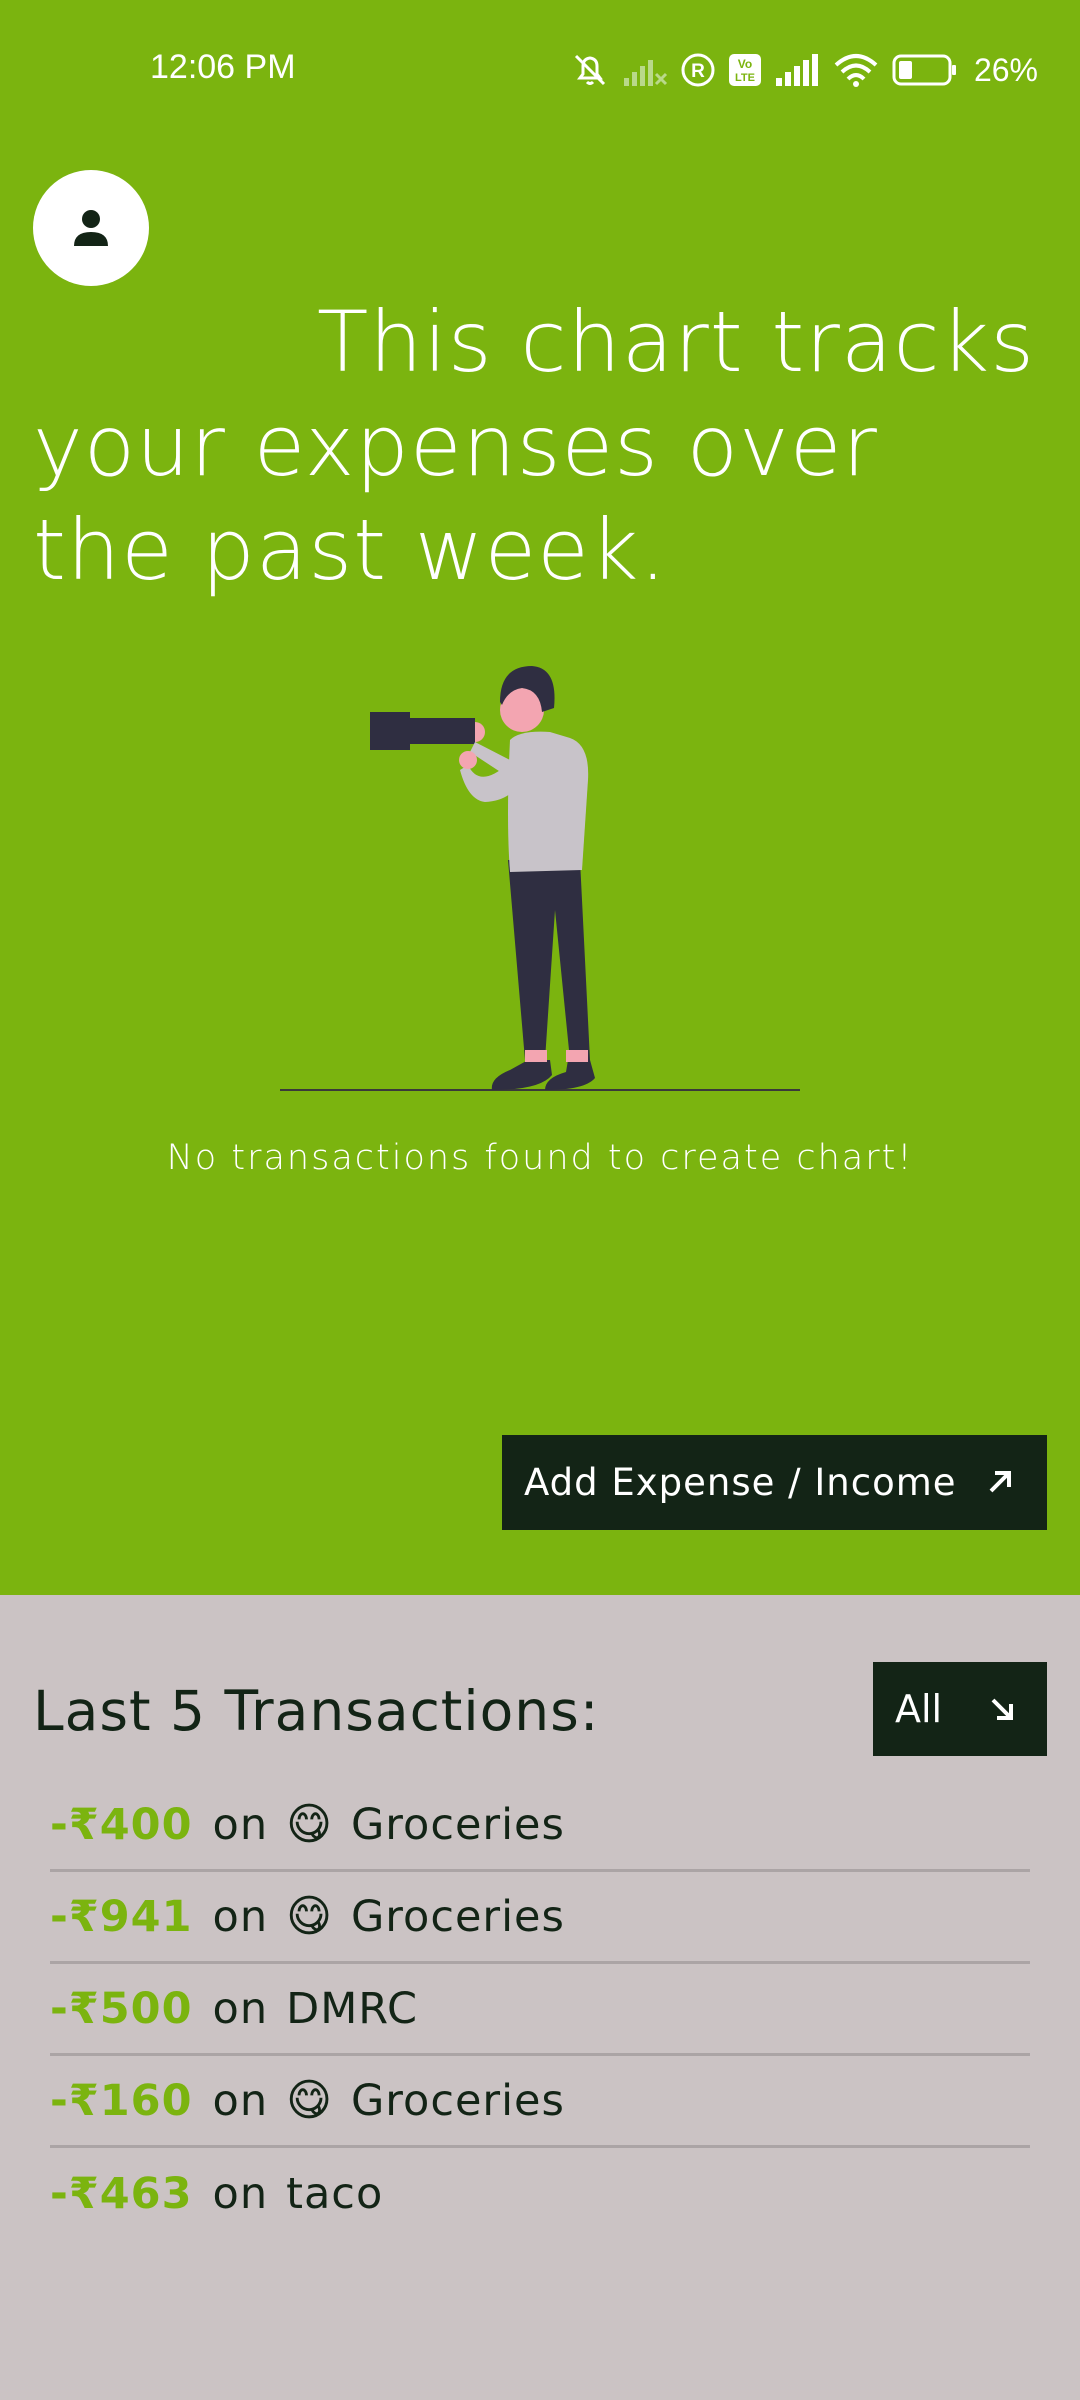 The width and height of the screenshot is (1080, 2400). What do you see at coordinates (121, 2100) in the screenshot?
I see `transaction-amount: -₹160` at bounding box center [121, 2100].